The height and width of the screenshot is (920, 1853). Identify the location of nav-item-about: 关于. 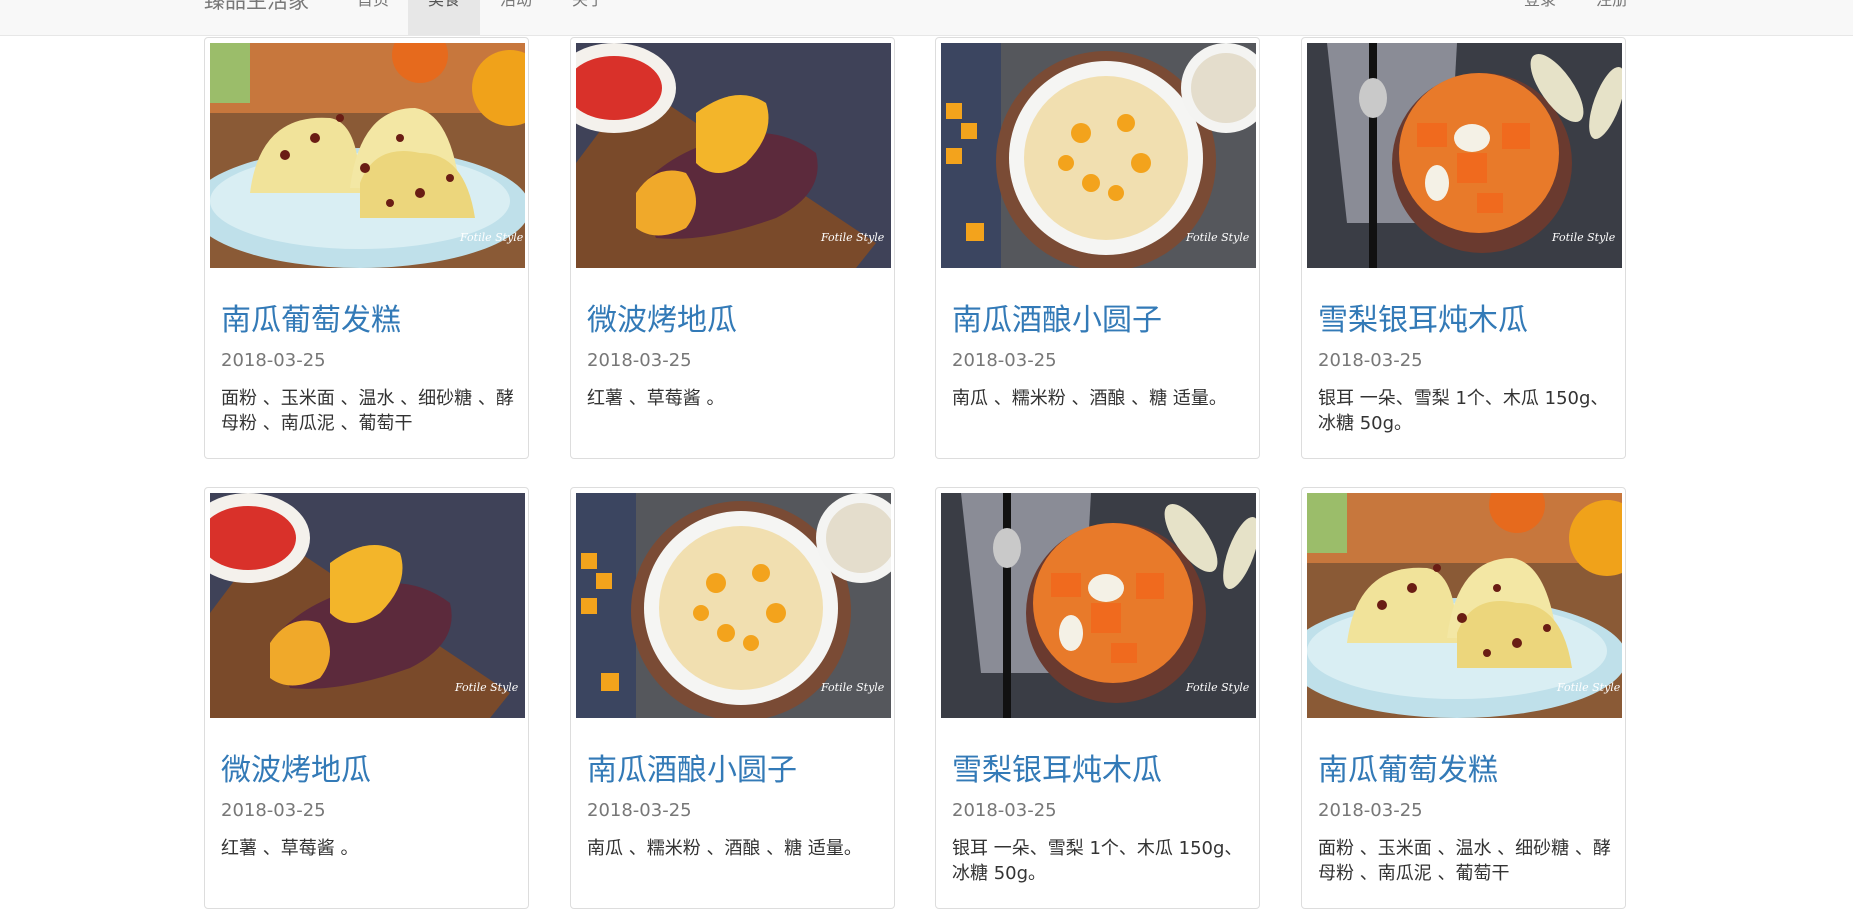
(588, 17).